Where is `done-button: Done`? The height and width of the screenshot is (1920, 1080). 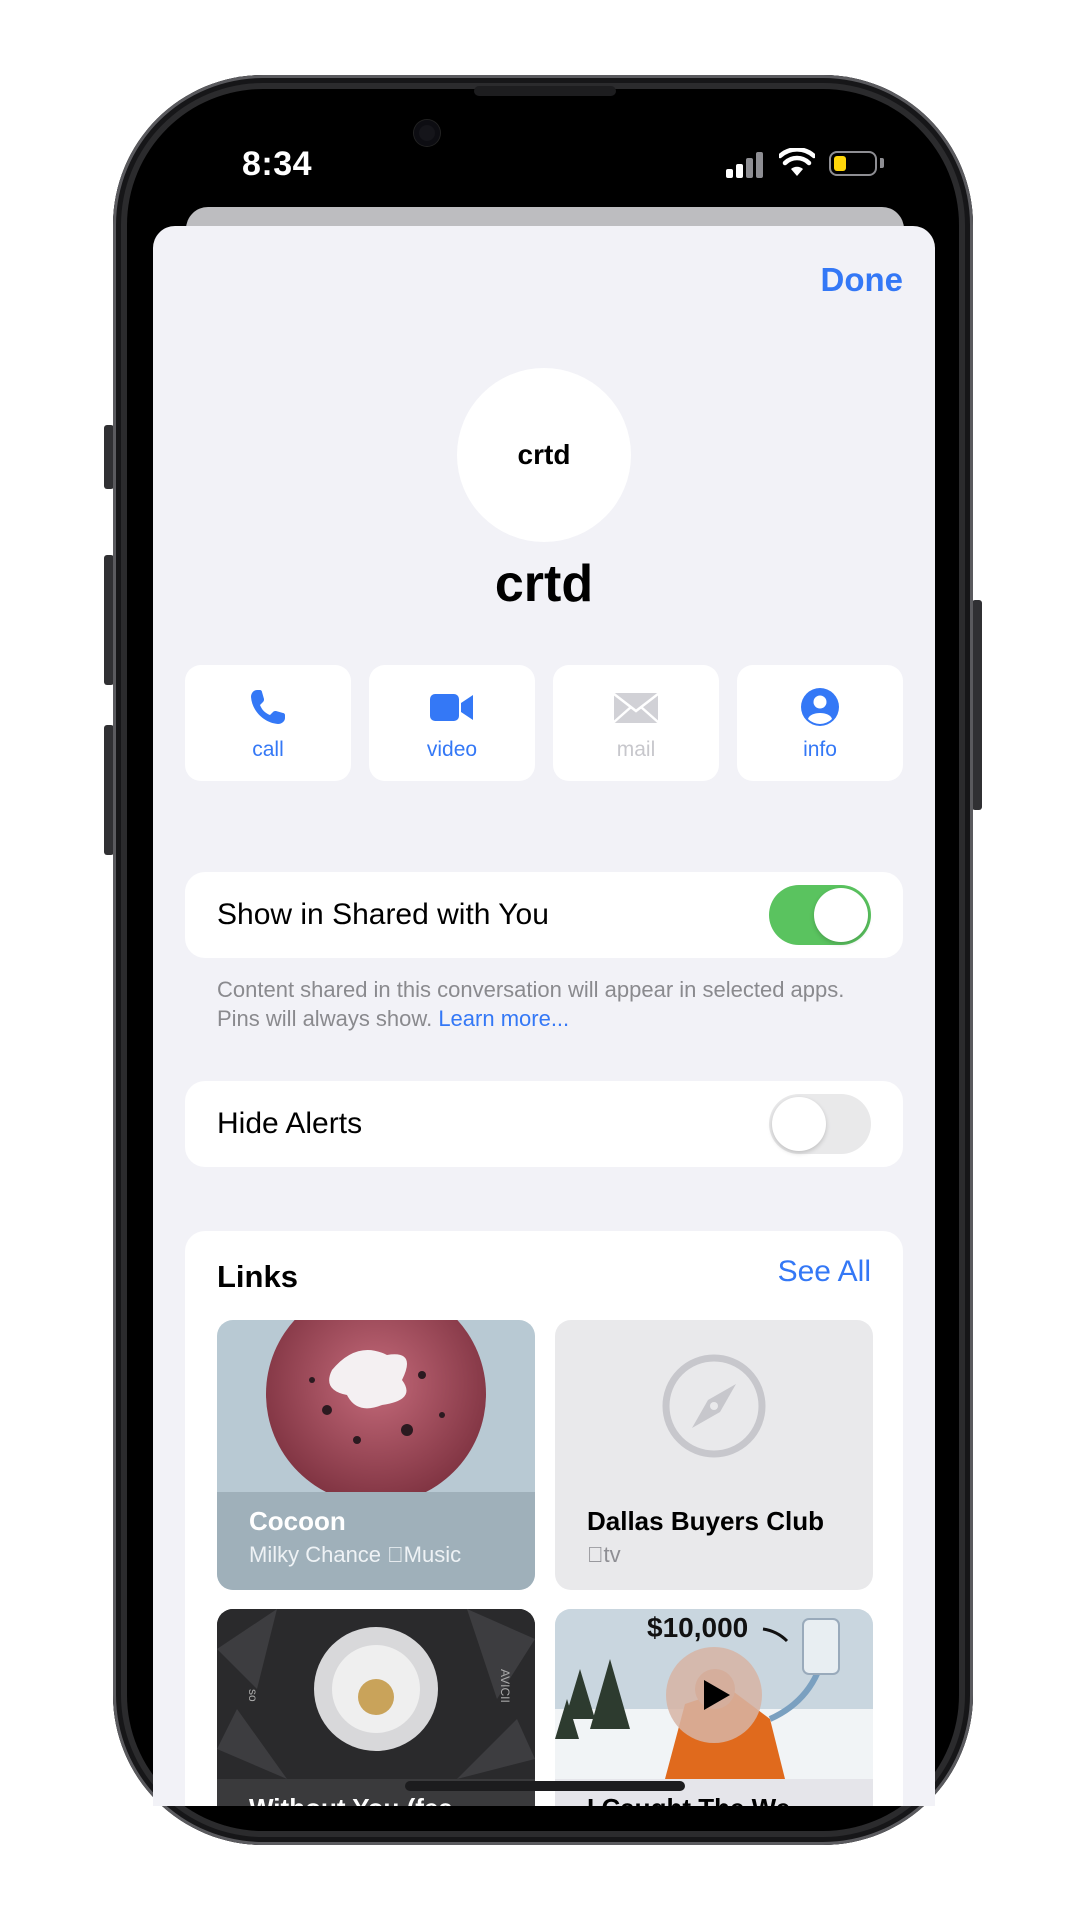
done-button: Done is located at coordinates (862, 280).